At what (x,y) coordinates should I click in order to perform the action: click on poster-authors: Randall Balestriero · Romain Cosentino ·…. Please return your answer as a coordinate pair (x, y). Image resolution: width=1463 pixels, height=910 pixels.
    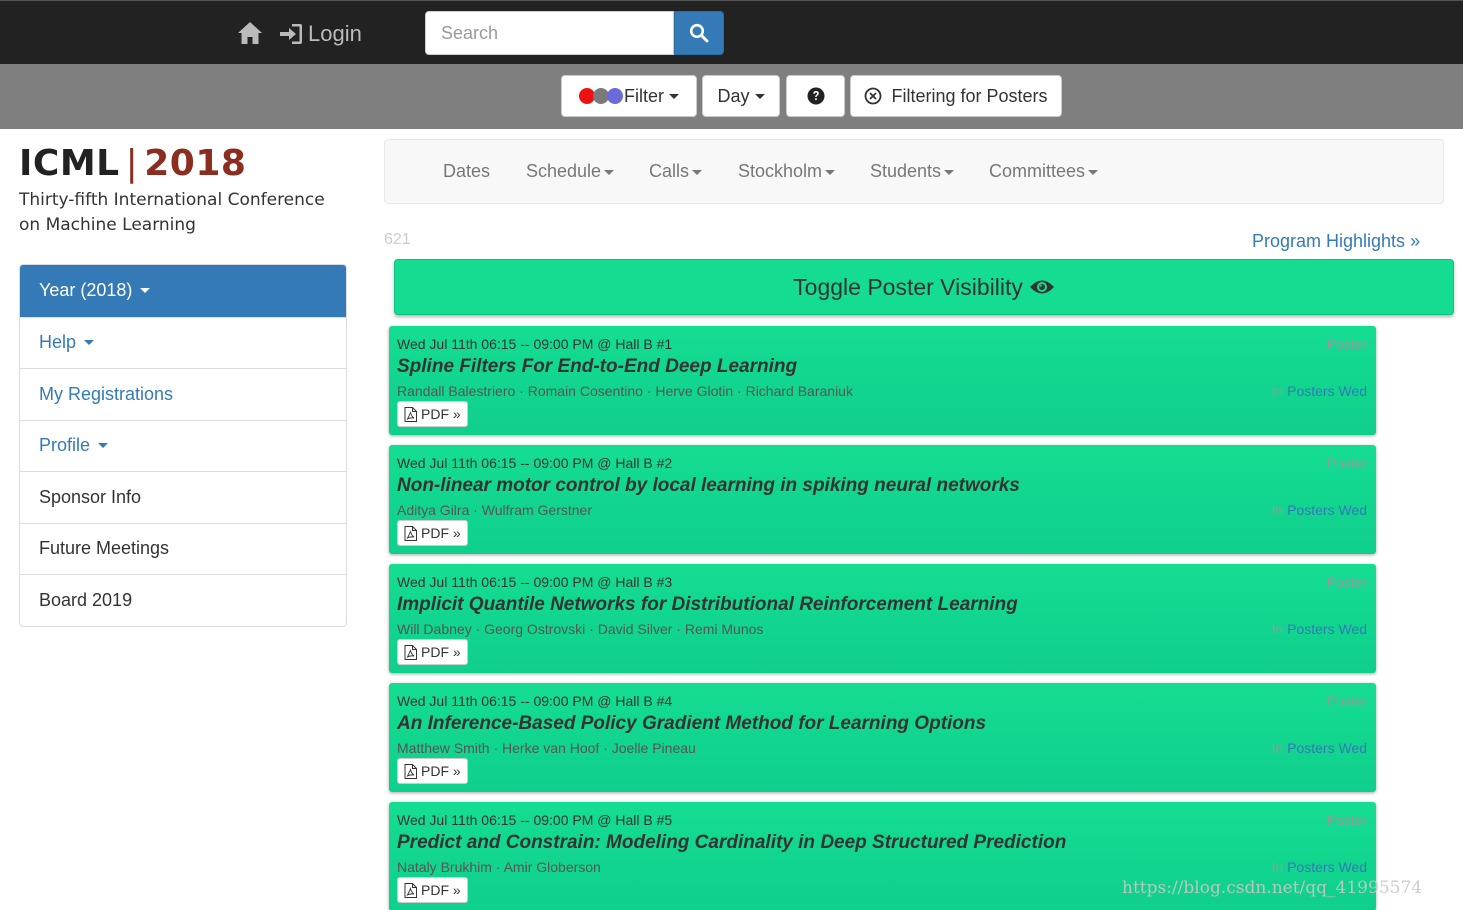
    Looking at the image, I should click on (625, 391).